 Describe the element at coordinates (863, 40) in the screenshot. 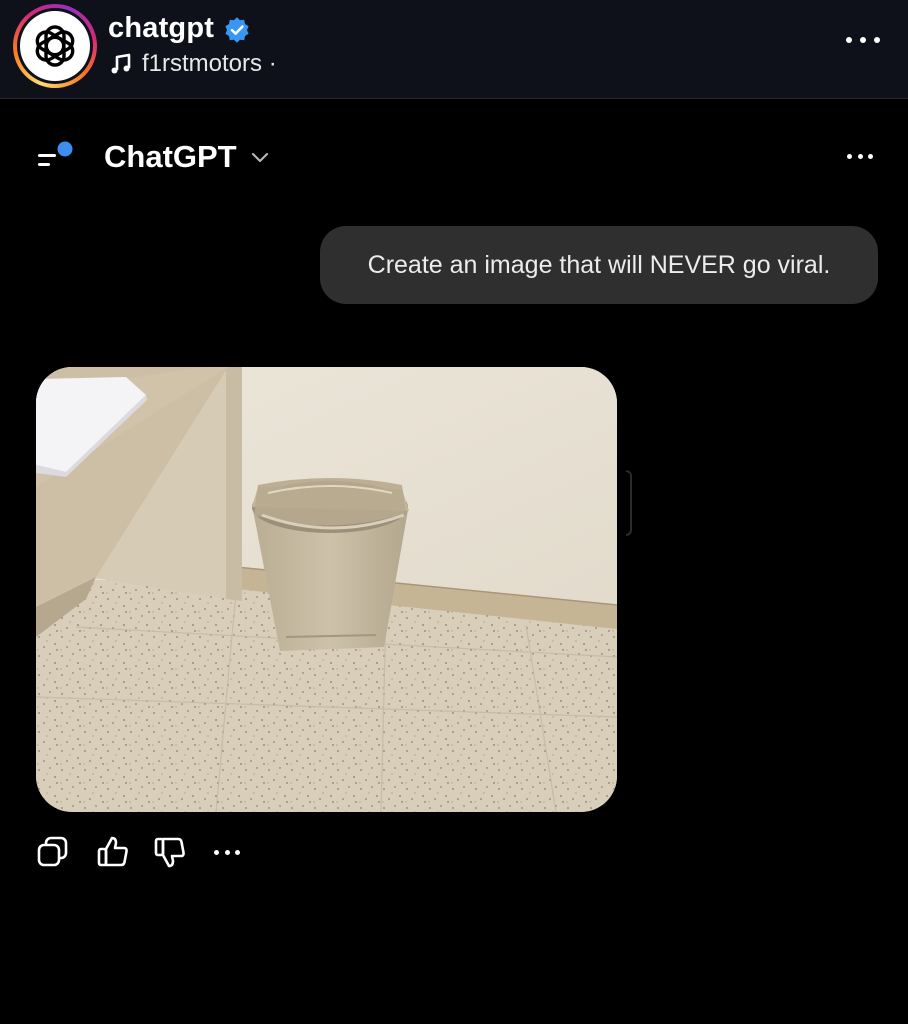

I see `post-more-button` at that location.